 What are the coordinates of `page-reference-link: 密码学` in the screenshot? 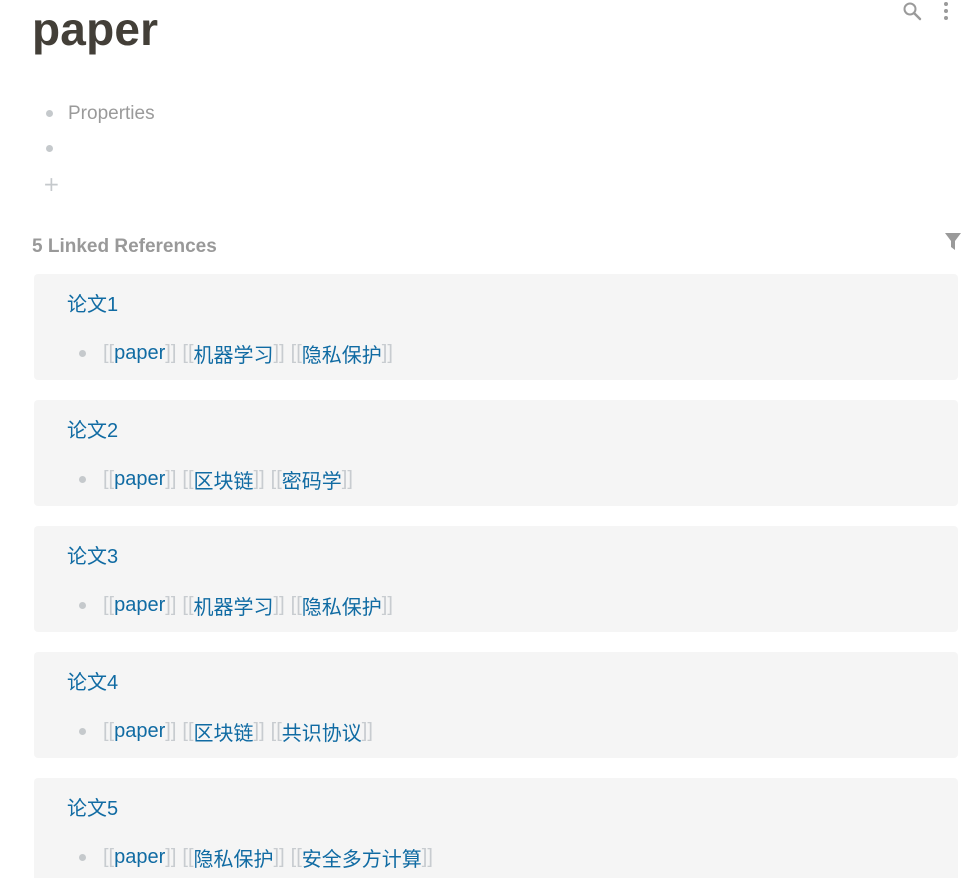 It's located at (312, 479).